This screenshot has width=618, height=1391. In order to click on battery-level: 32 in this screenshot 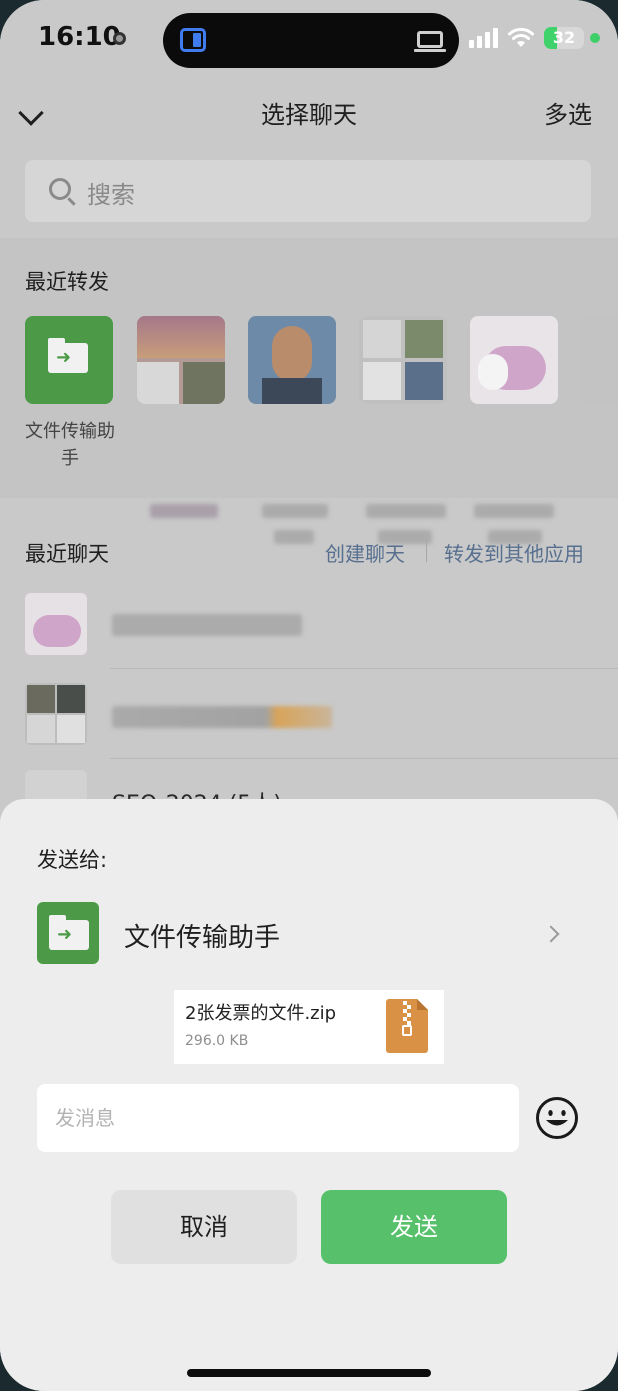, I will do `click(564, 37)`.